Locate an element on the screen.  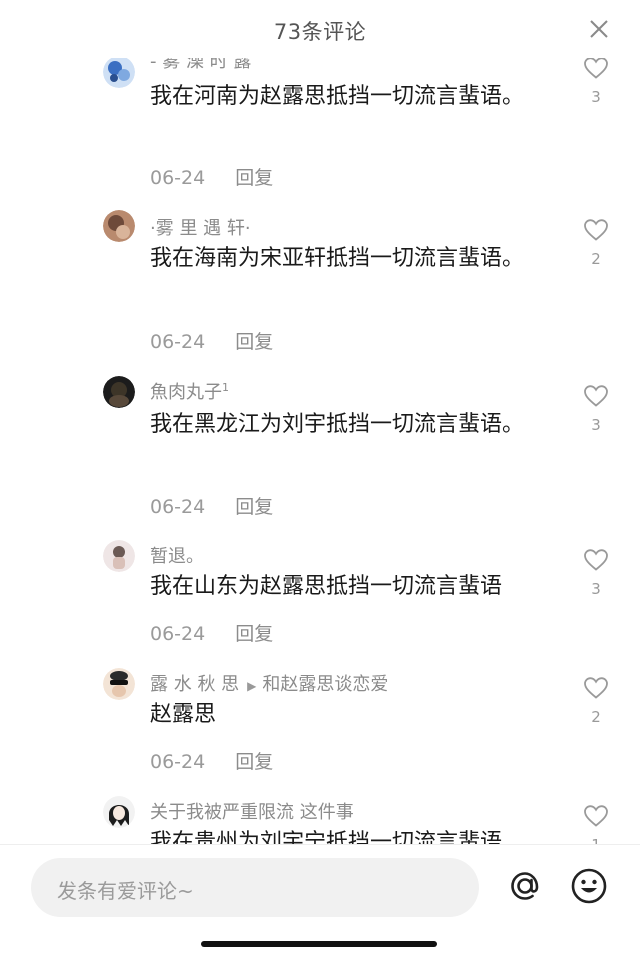
comment-input-placeholder: 发条有爱评论~ is located at coordinates (125, 891).